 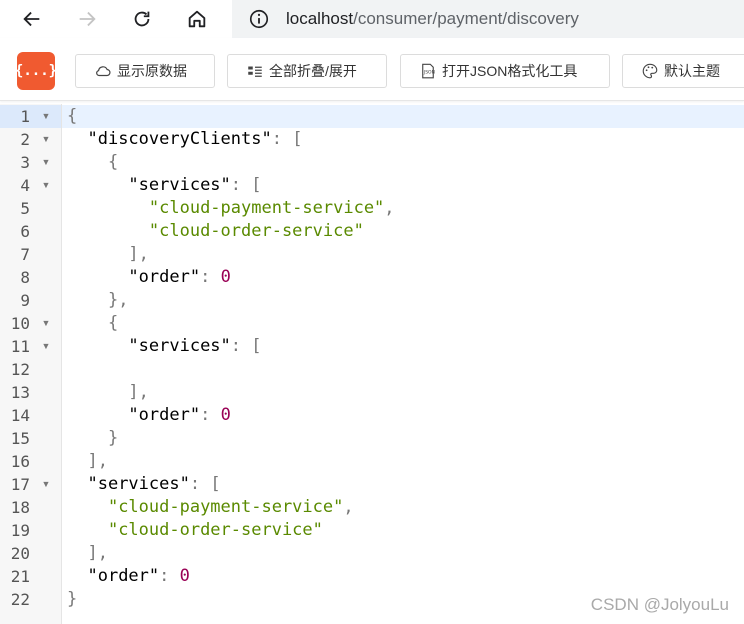 I want to click on code-line: 18 "cloud-payment-service",, so click(x=372, y=507).